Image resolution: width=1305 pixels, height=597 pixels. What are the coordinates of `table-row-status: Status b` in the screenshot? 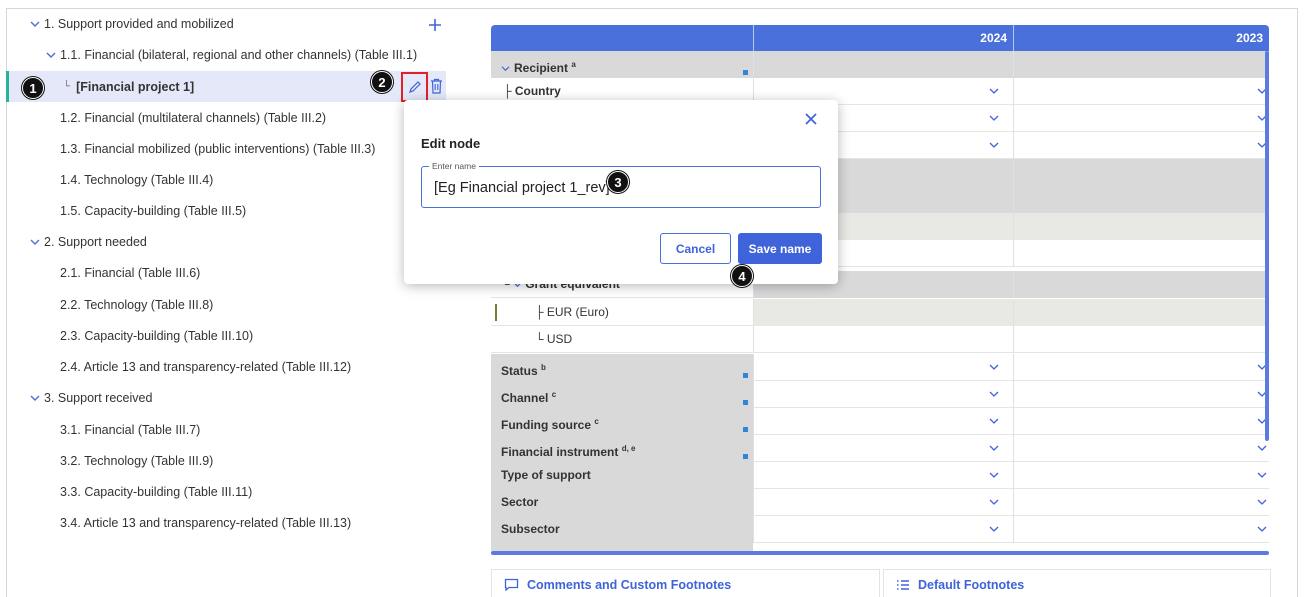 It's located at (880, 367).